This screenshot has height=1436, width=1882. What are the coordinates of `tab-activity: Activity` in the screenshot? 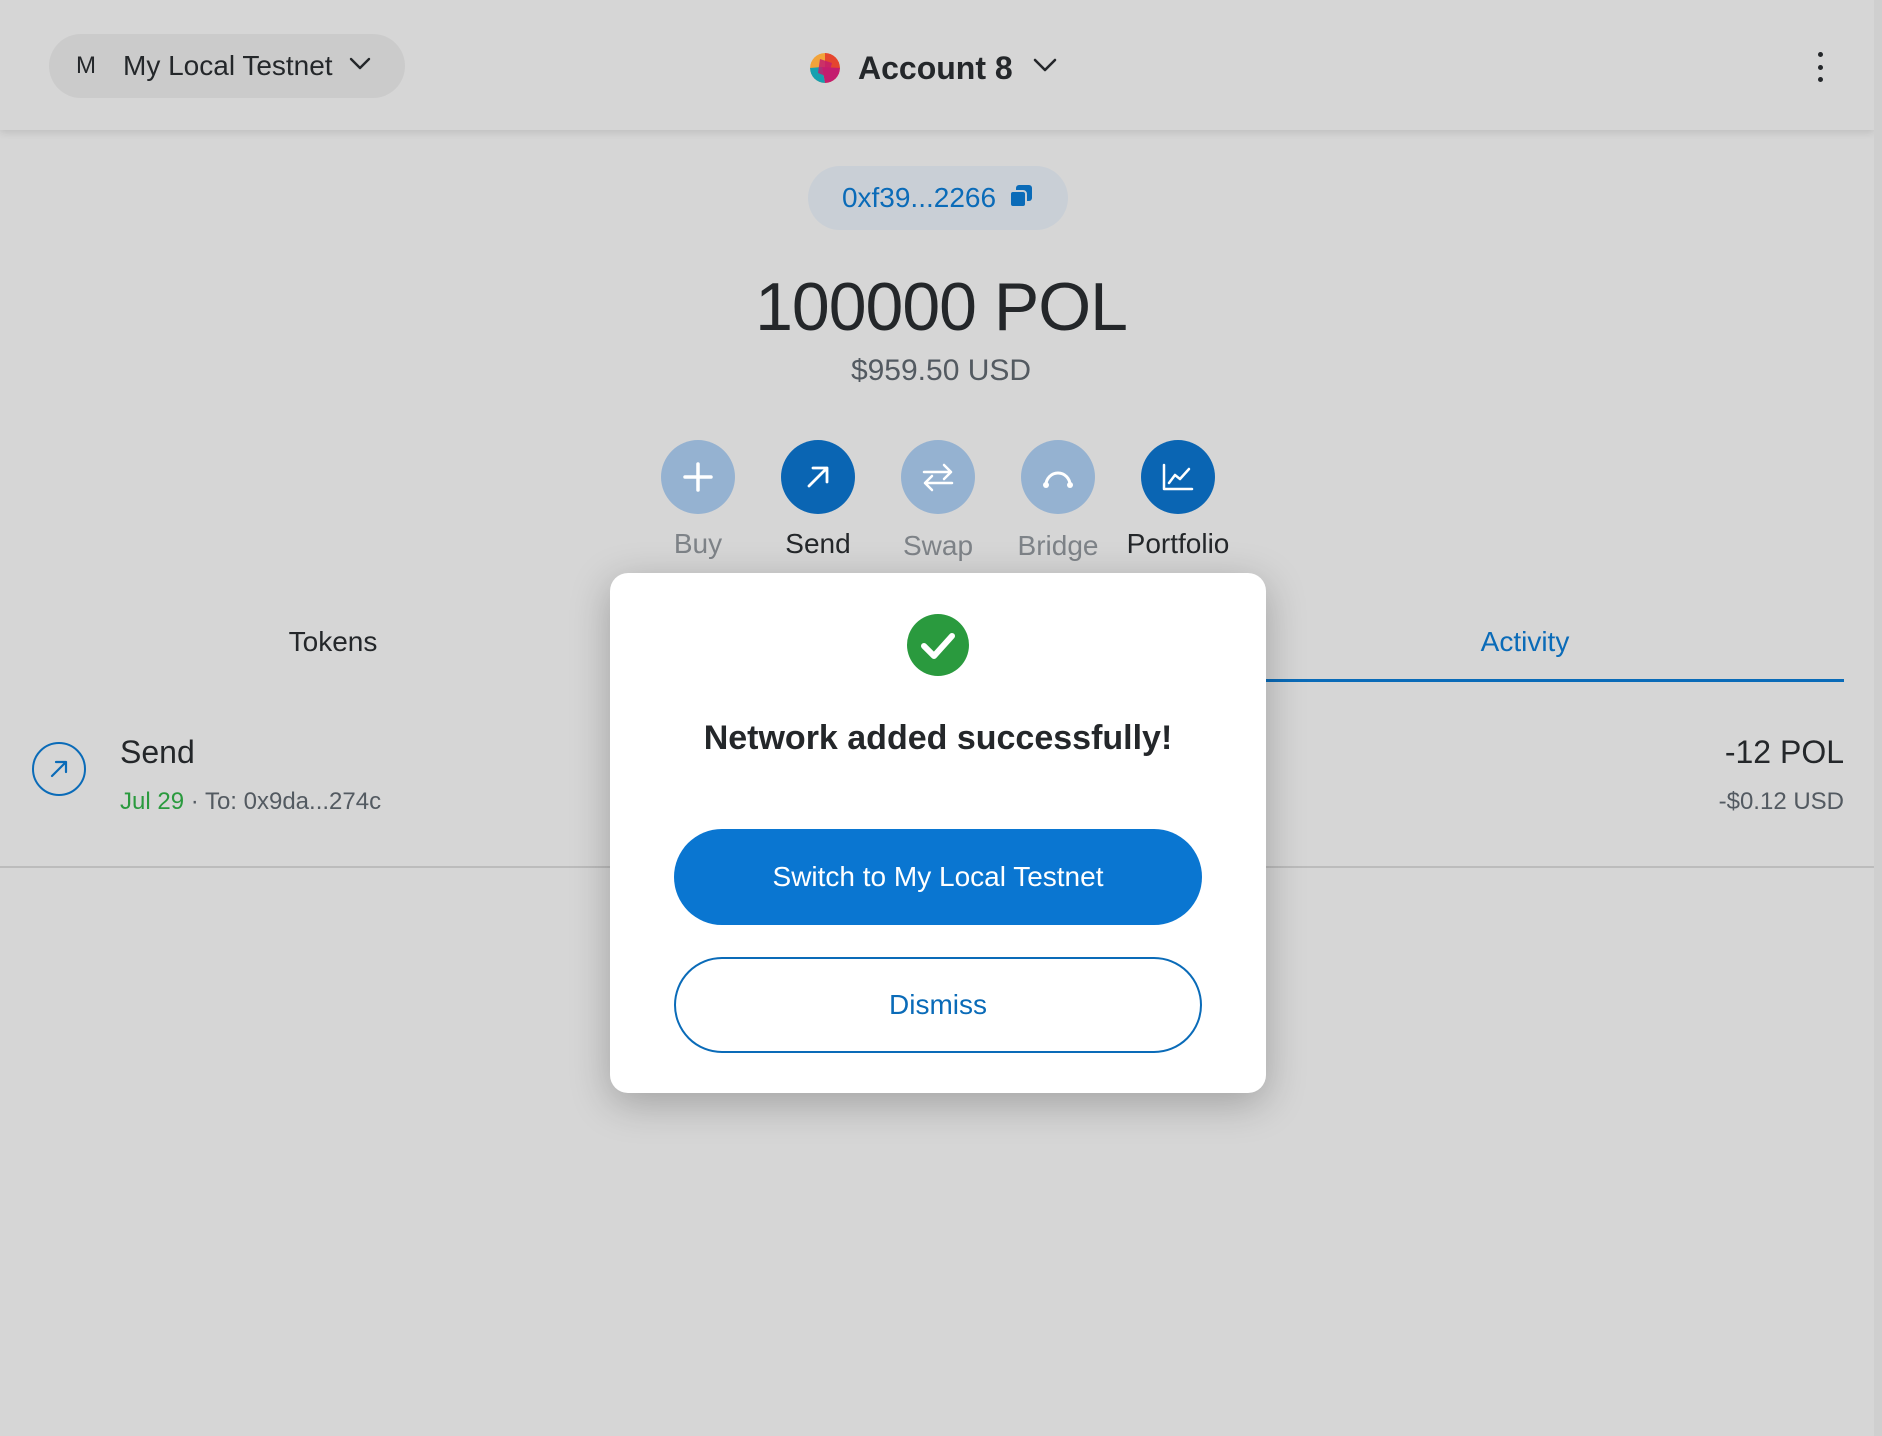 It's located at (1525, 642).